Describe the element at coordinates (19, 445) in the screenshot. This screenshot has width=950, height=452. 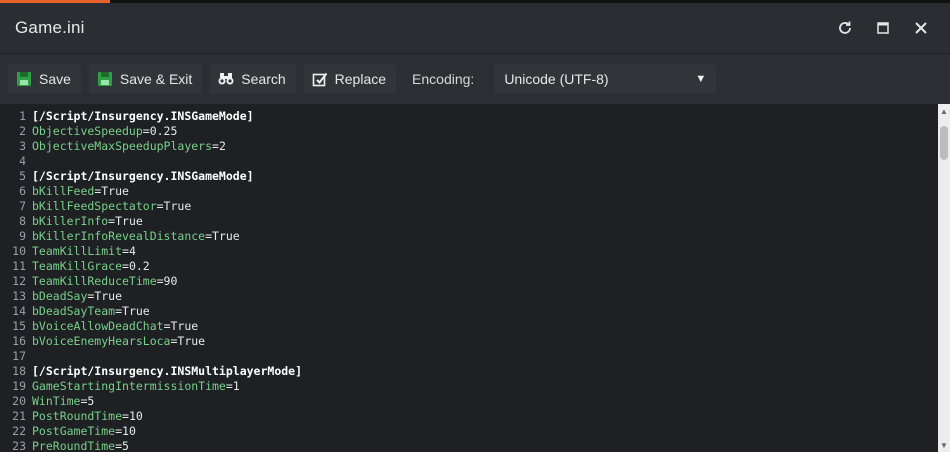
I see `line-number: 23` at that location.